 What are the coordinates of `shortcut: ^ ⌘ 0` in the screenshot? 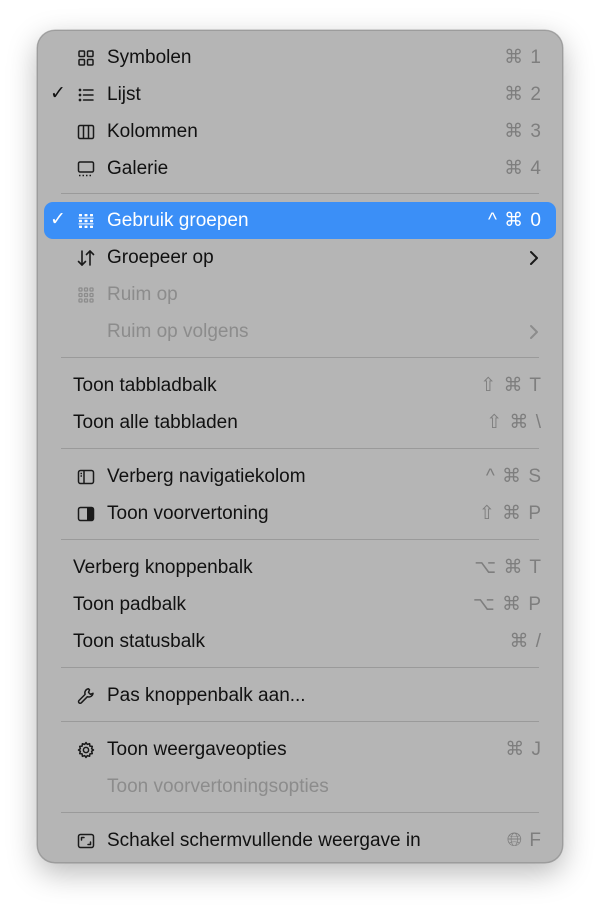 It's located at (514, 220).